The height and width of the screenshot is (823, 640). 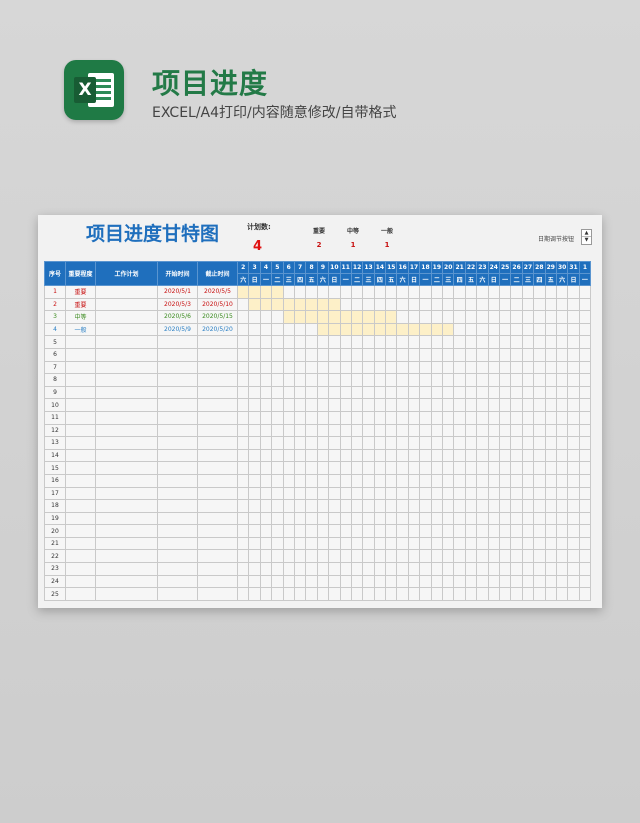 What do you see at coordinates (55, 556) in the screenshot?
I see `row-number-cell: 22` at bounding box center [55, 556].